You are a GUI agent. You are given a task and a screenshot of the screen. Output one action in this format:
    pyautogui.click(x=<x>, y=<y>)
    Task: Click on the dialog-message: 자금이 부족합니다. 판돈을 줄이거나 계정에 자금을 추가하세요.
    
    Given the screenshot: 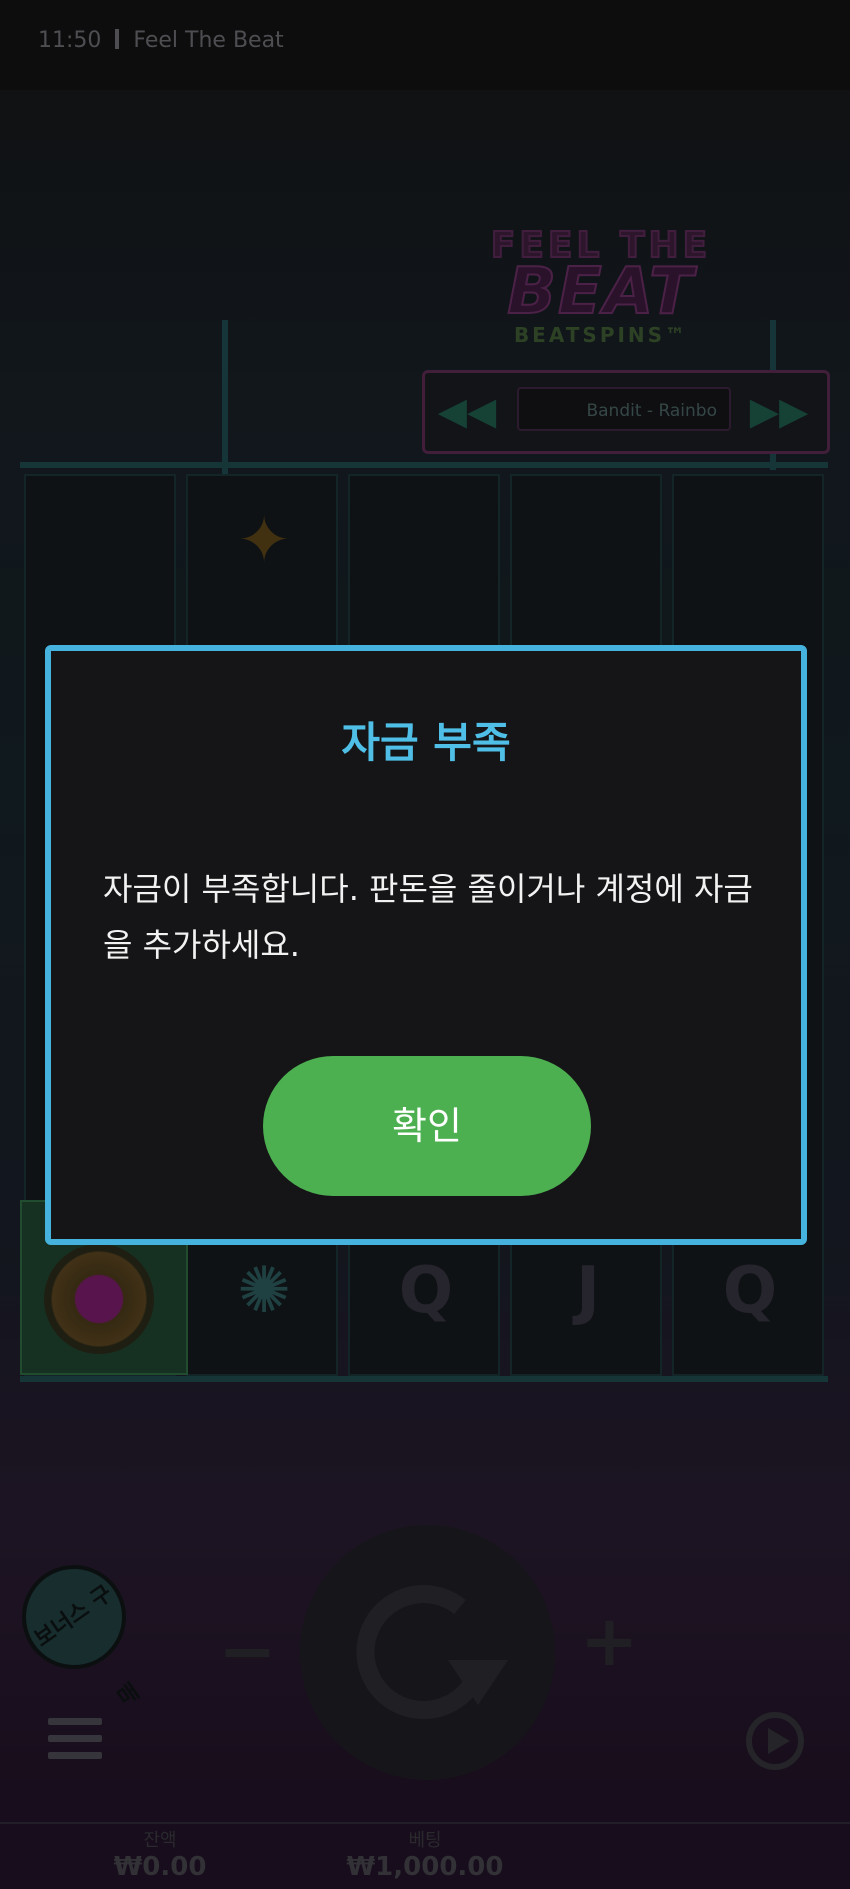 What is the action you would take?
    pyautogui.click(x=428, y=917)
    